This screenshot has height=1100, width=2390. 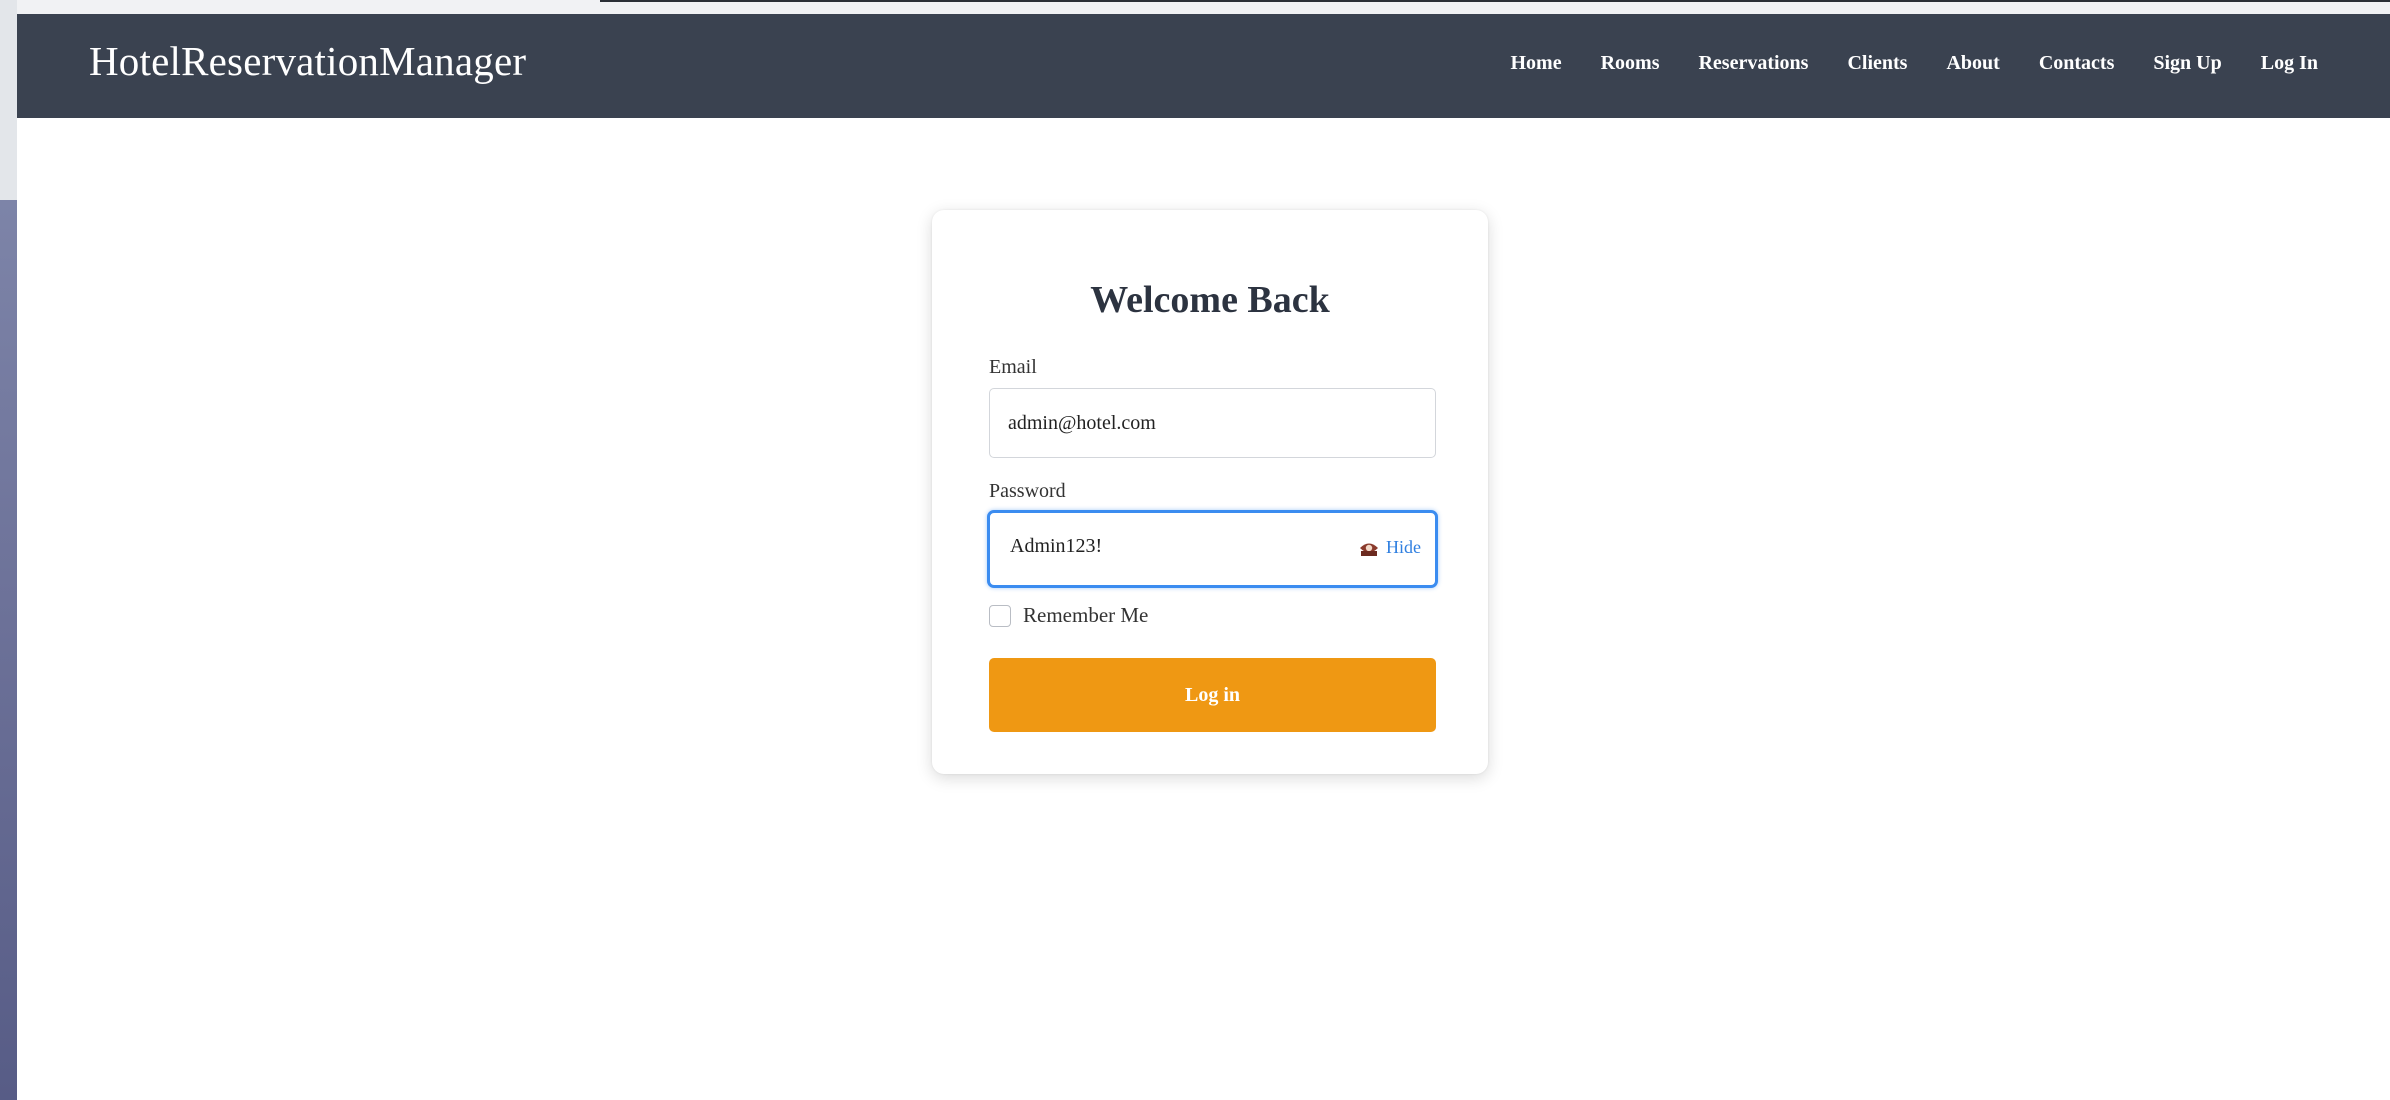 What do you see at coordinates (1369, 549) in the screenshot?
I see `hidden-eye-icon` at bounding box center [1369, 549].